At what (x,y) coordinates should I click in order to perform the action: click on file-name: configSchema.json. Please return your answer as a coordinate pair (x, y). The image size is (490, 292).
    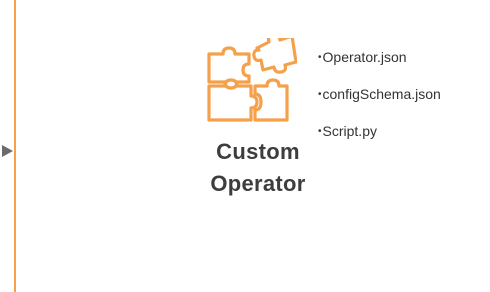
    Looking at the image, I should click on (381, 94).